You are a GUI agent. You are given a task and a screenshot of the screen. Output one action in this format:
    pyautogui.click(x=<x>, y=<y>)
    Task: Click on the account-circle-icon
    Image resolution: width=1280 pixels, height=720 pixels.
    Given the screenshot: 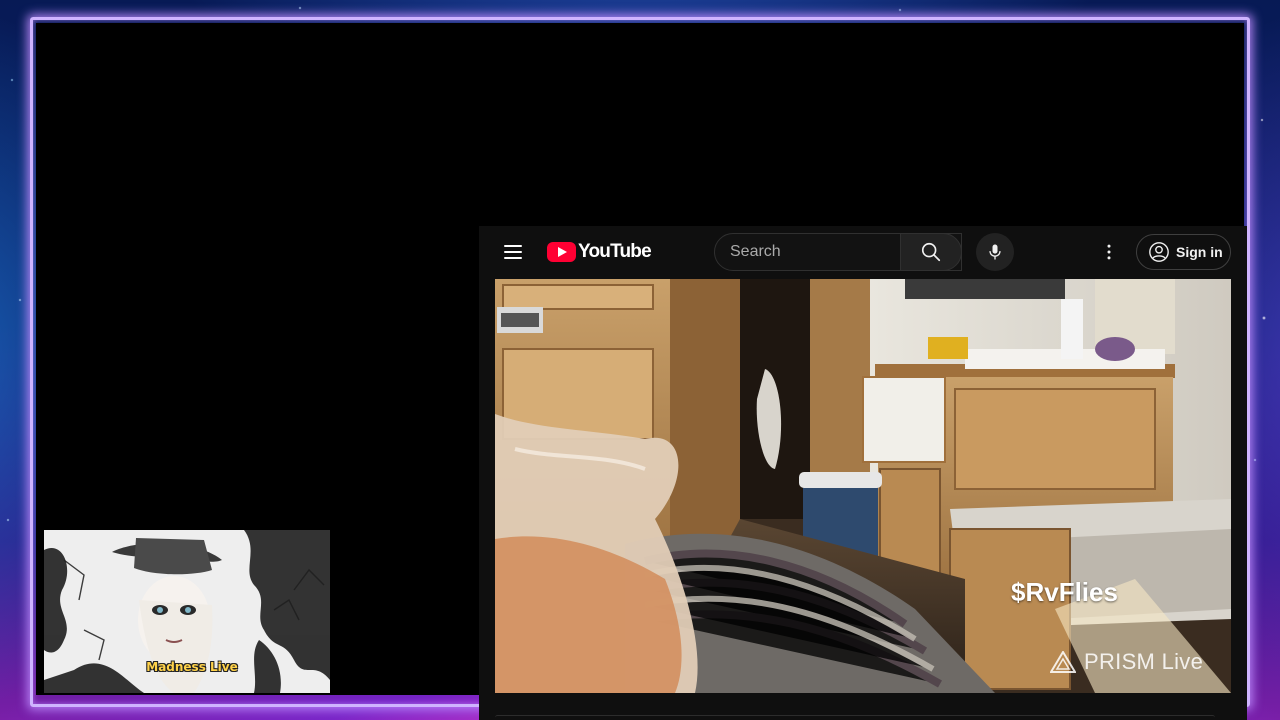 What is the action you would take?
    pyautogui.click(x=1159, y=252)
    